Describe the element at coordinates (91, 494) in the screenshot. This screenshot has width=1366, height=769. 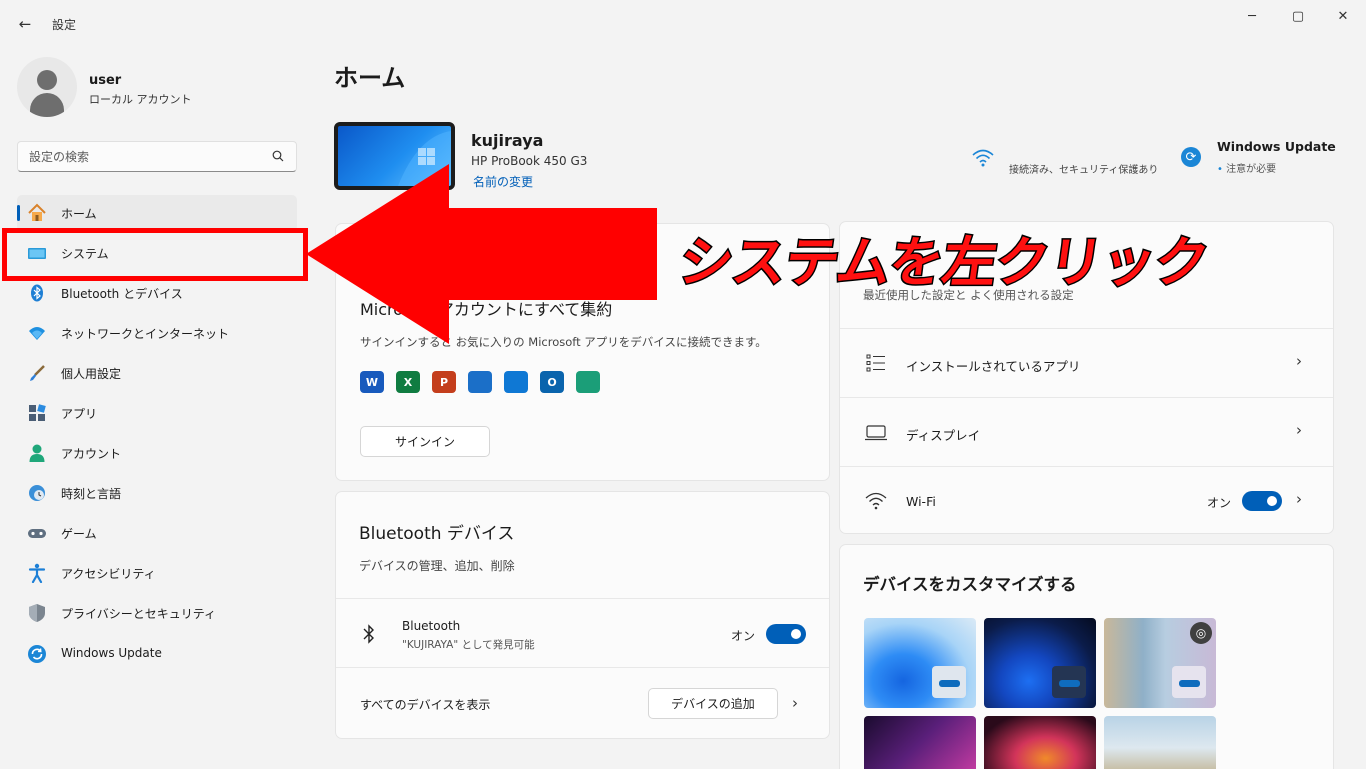
I see `sidebar-item-label: 時刻と言語` at that location.